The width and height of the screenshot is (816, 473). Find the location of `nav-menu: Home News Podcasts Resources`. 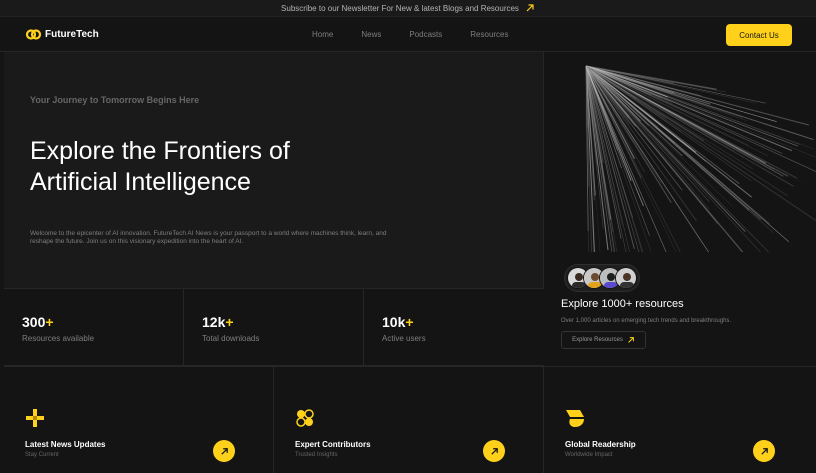

nav-menu: Home News Podcasts Resources is located at coordinates (410, 34).